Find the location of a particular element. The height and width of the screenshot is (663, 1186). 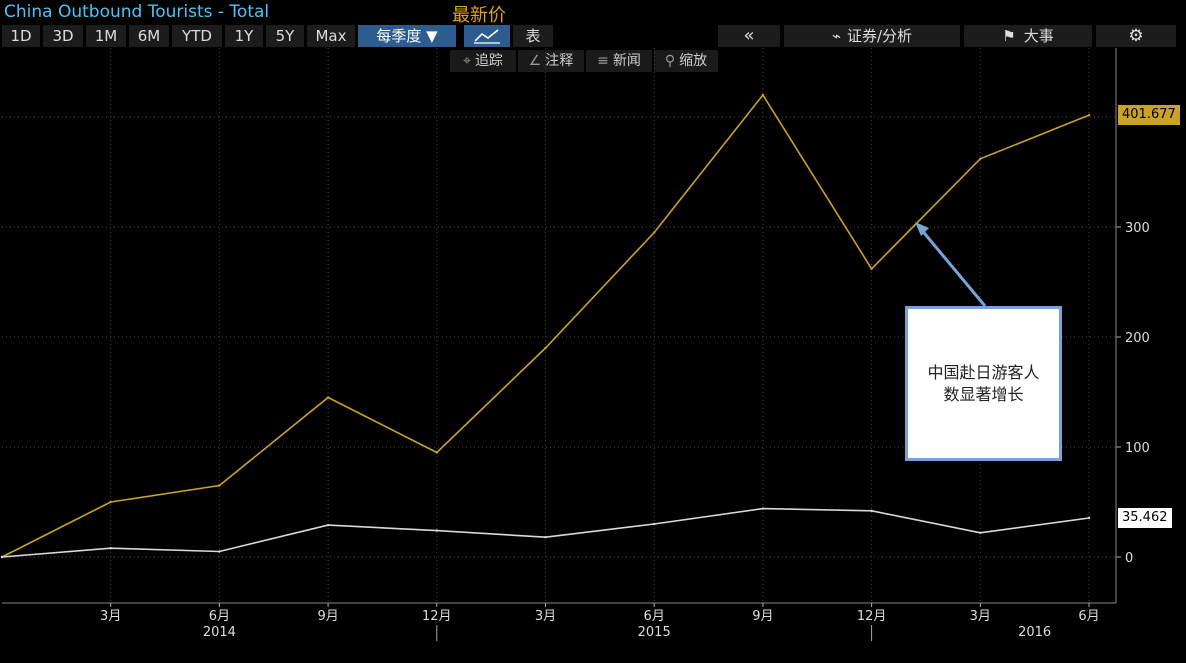

annotation-arrow-head is located at coordinates (922, 229).